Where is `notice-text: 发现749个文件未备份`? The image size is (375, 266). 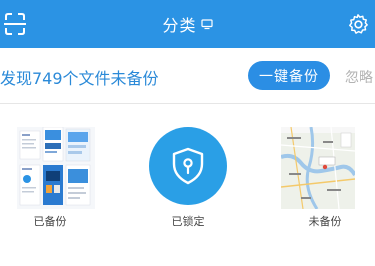 notice-text: 发现749个文件未备份 is located at coordinates (79, 78).